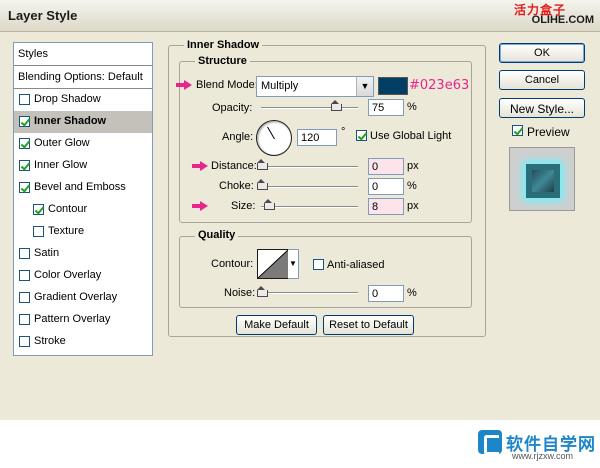 This screenshot has width=600, height=468. Describe the element at coordinates (68, 209) in the screenshot. I see `styles-item-label: Contour` at that location.